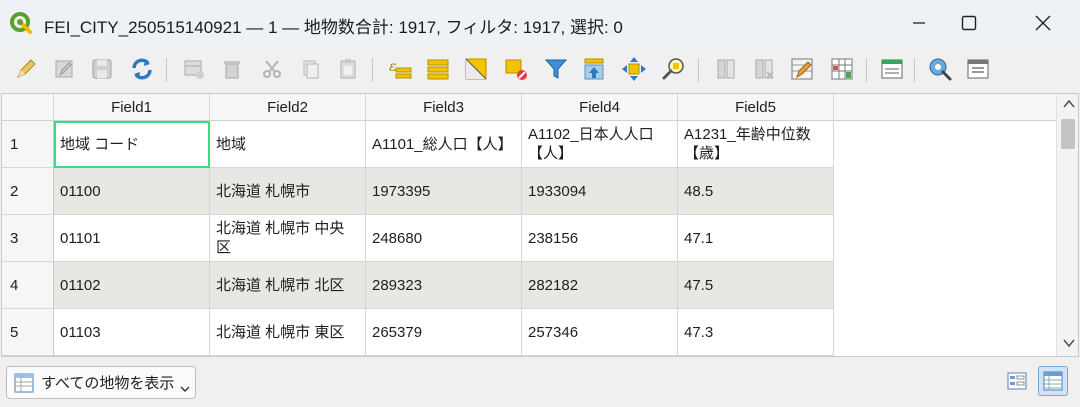  Describe the element at coordinates (132, 144) in the screenshot. I see `table-cell: 地域 コード` at that location.